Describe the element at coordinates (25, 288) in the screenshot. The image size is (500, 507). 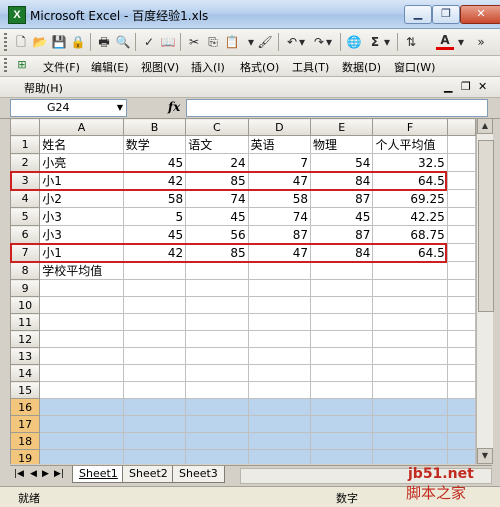
I see `row-header: 9` at that location.